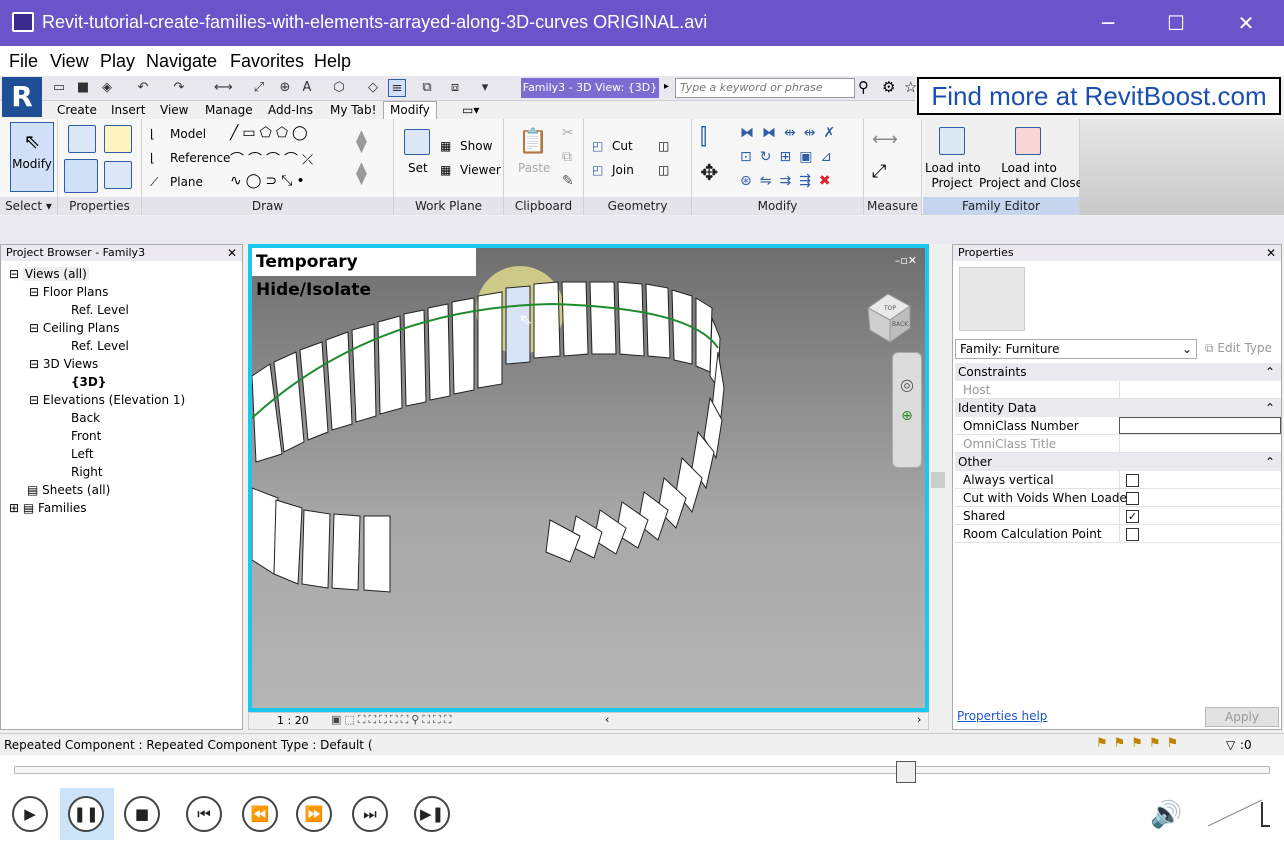  Describe the element at coordinates (534, 168) in the screenshot. I see `paste-button: Paste` at that location.